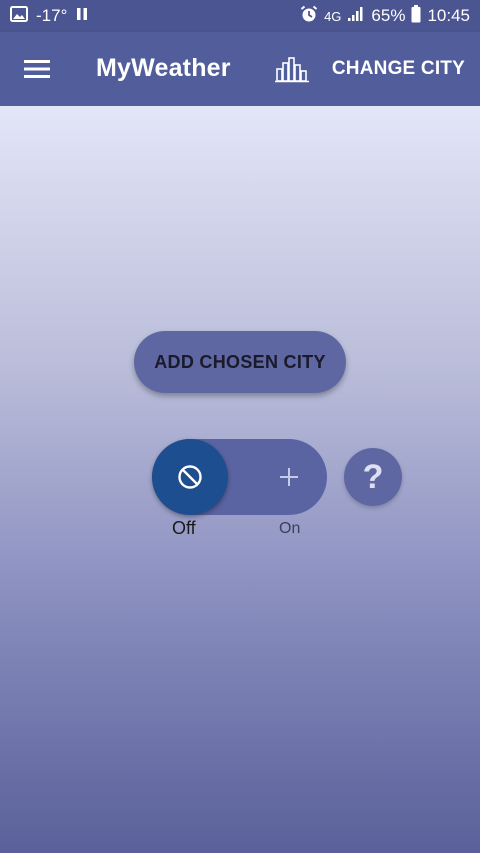  What do you see at coordinates (289, 477) in the screenshot?
I see `plus-icon` at bounding box center [289, 477].